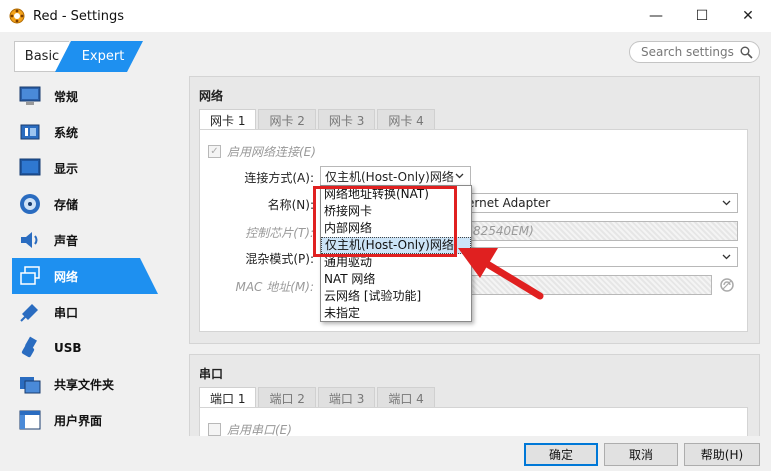 This screenshot has height=471, width=771. Describe the element at coordinates (80, 240) in the screenshot. I see `sidebar-item-audio: 声音` at that location.